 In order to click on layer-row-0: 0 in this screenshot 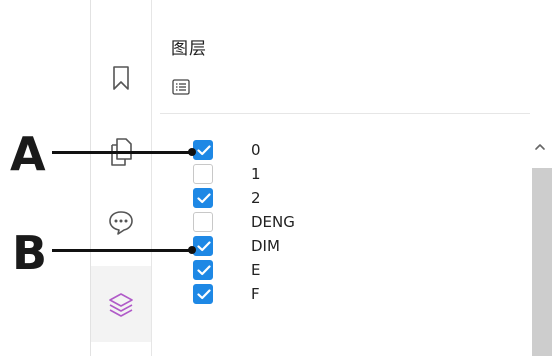, I will do `click(330, 149)`.